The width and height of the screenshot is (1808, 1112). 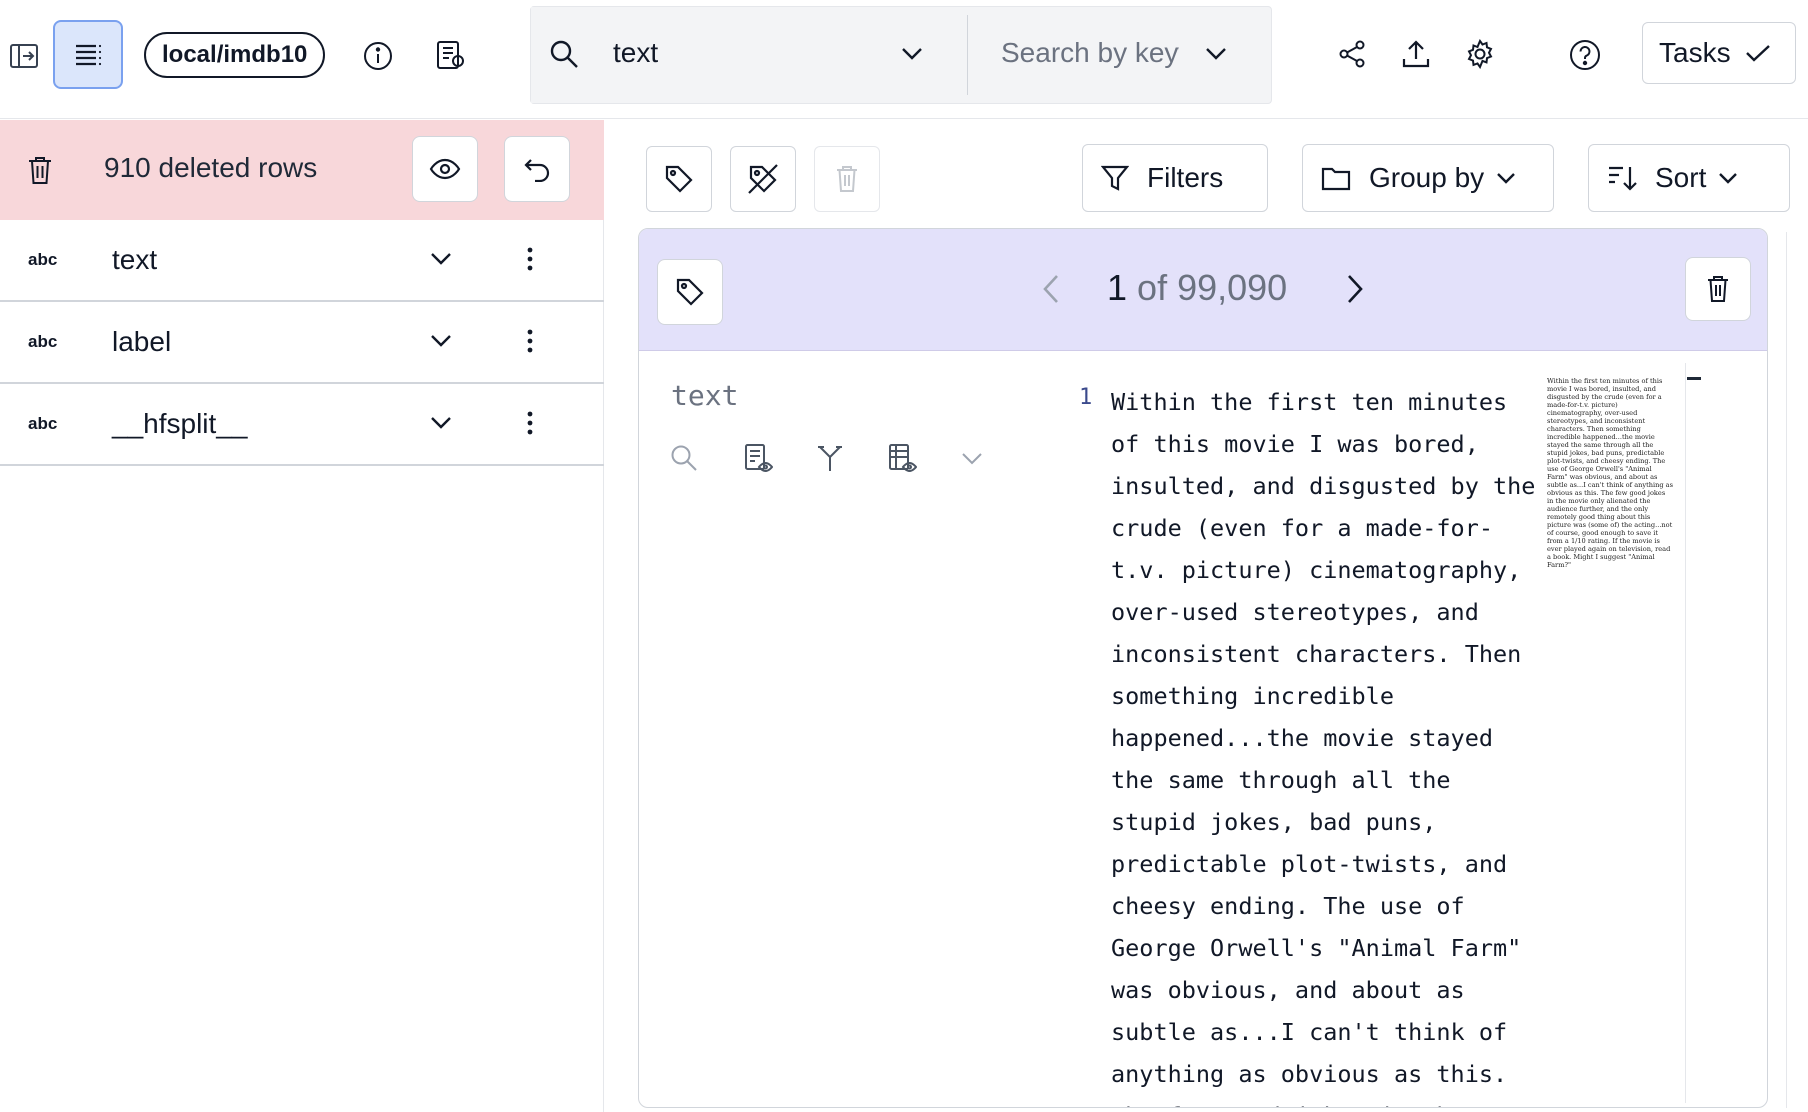 I want to click on deleted-rows-banner: 910 deleted rows, so click(x=302, y=170).